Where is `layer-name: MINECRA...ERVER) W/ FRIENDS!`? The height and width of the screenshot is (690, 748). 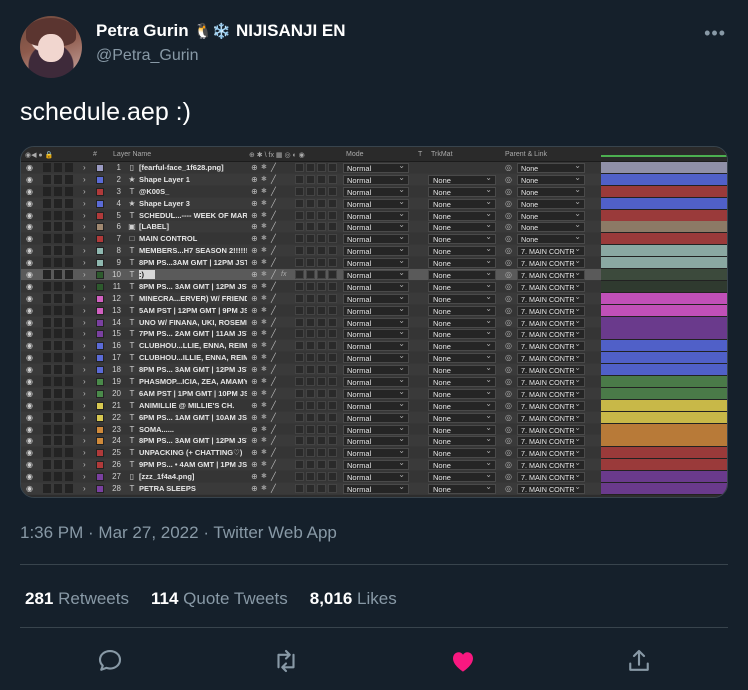
layer-name: MINECRA...ERVER) W/ FRIENDS! is located at coordinates (193, 298).